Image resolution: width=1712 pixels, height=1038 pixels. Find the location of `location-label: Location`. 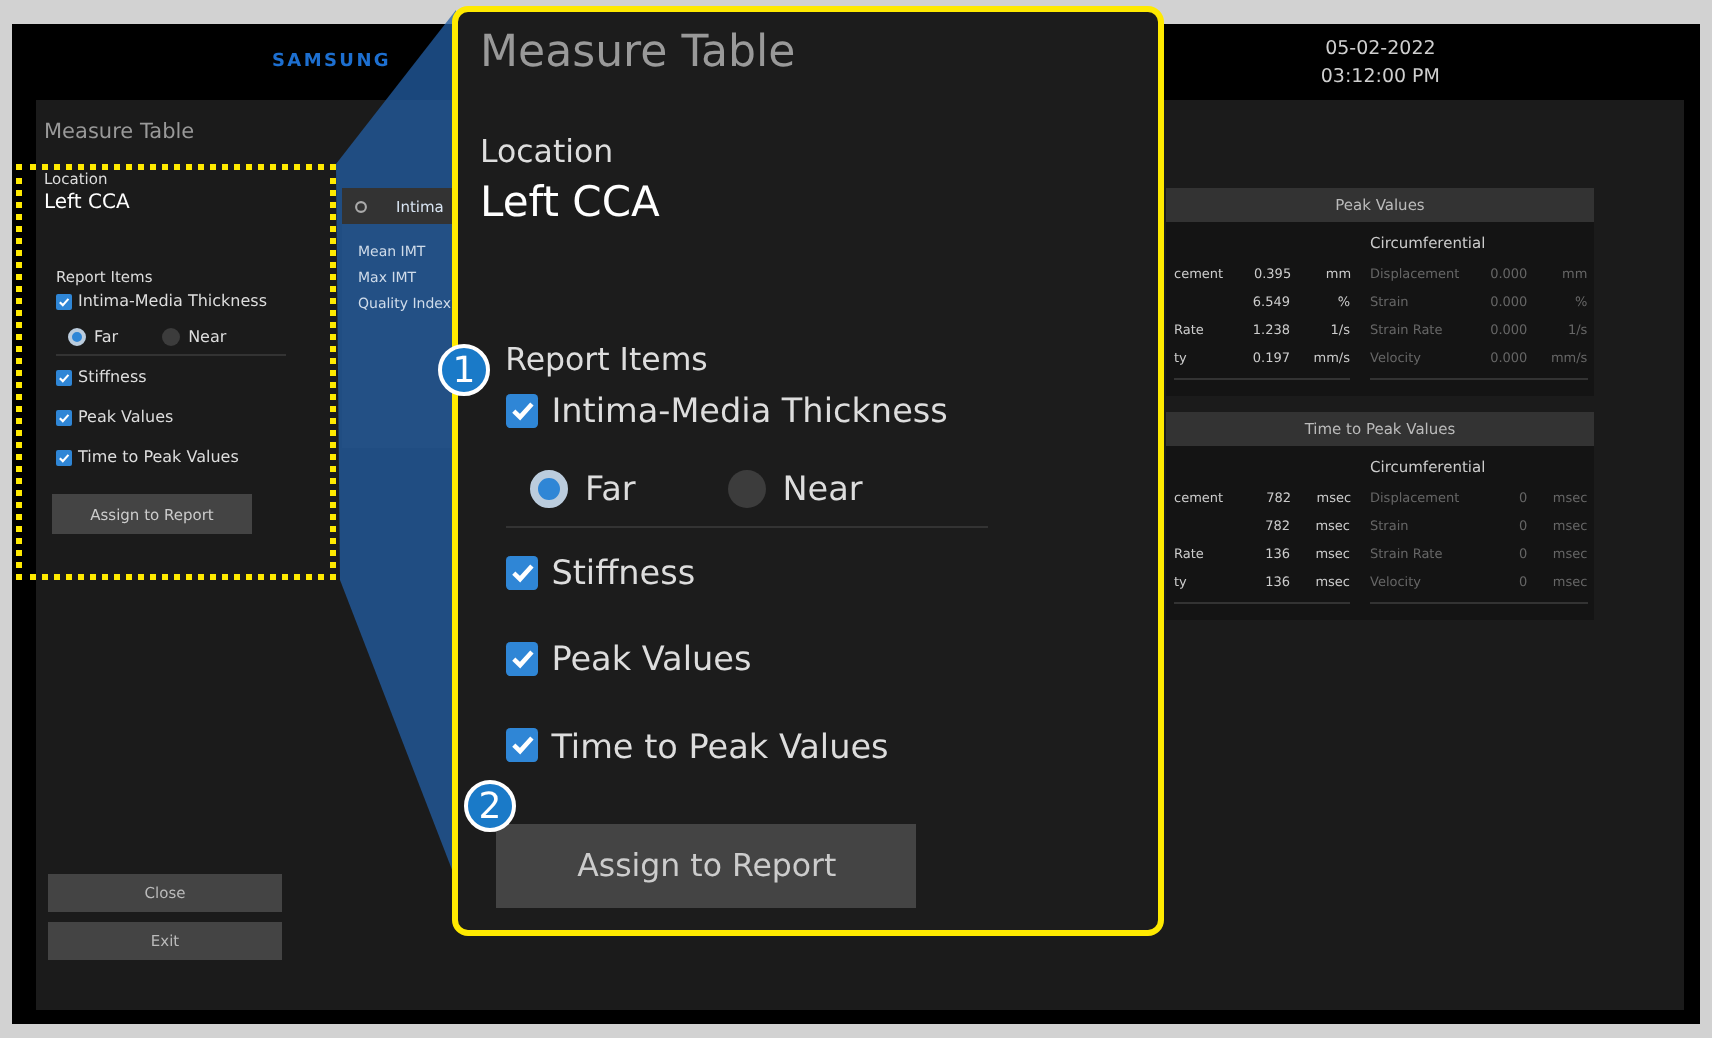

location-label: Location is located at coordinates (548, 151).